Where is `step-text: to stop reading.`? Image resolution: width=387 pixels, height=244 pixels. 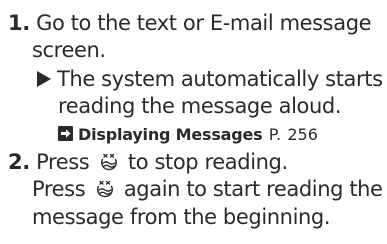 step-text: to stop reading. is located at coordinates (207, 162).